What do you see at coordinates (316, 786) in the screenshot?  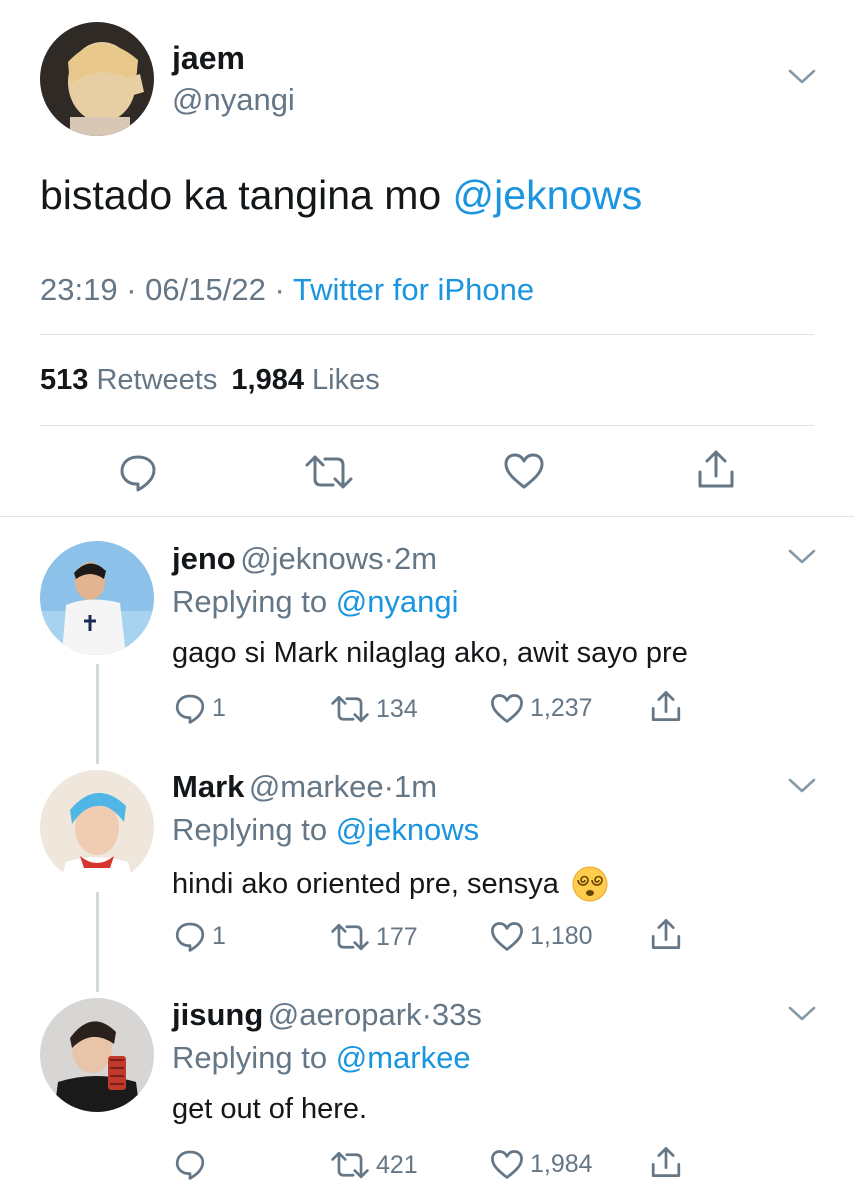 I see `reply-handle: @markee` at bounding box center [316, 786].